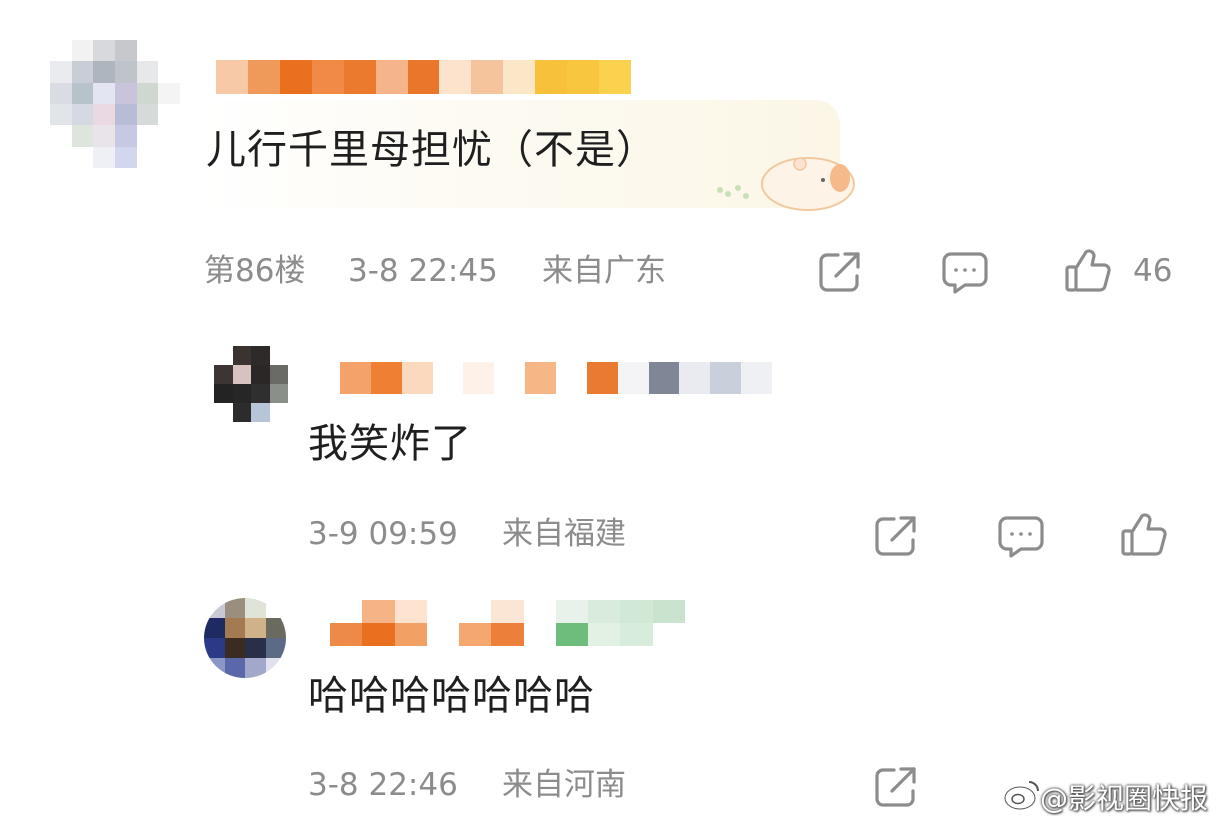 This screenshot has height=825, width=1220. Describe the element at coordinates (255, 271) in the screenshot. I see `floor-number: 第86楼` at that location.